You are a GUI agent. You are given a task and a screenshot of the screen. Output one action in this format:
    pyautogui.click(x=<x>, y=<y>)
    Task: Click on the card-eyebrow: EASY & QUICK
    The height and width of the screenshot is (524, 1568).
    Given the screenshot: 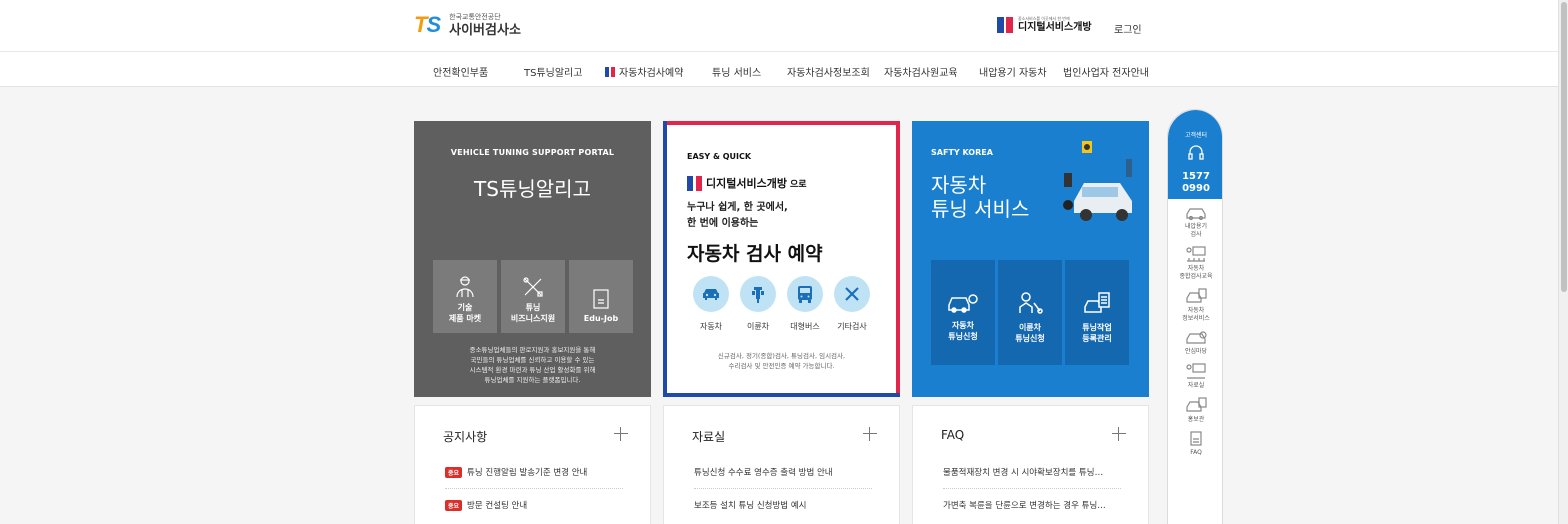 What is the action you would take?
    pyautogui.click(x=719, y=156)
    